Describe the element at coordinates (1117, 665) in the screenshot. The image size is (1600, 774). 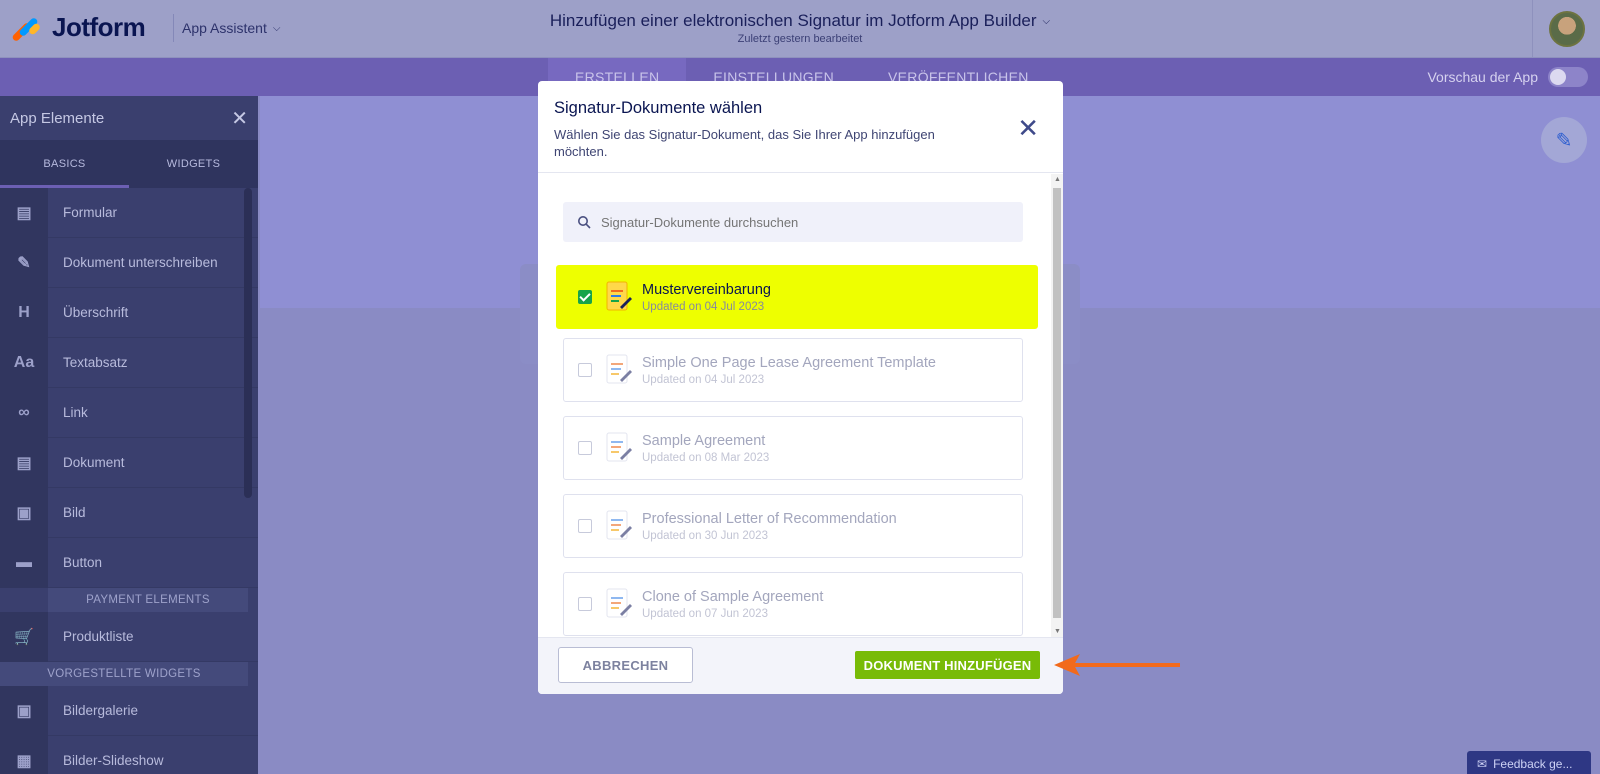
I see `annotation-arrow-icon` at that location.